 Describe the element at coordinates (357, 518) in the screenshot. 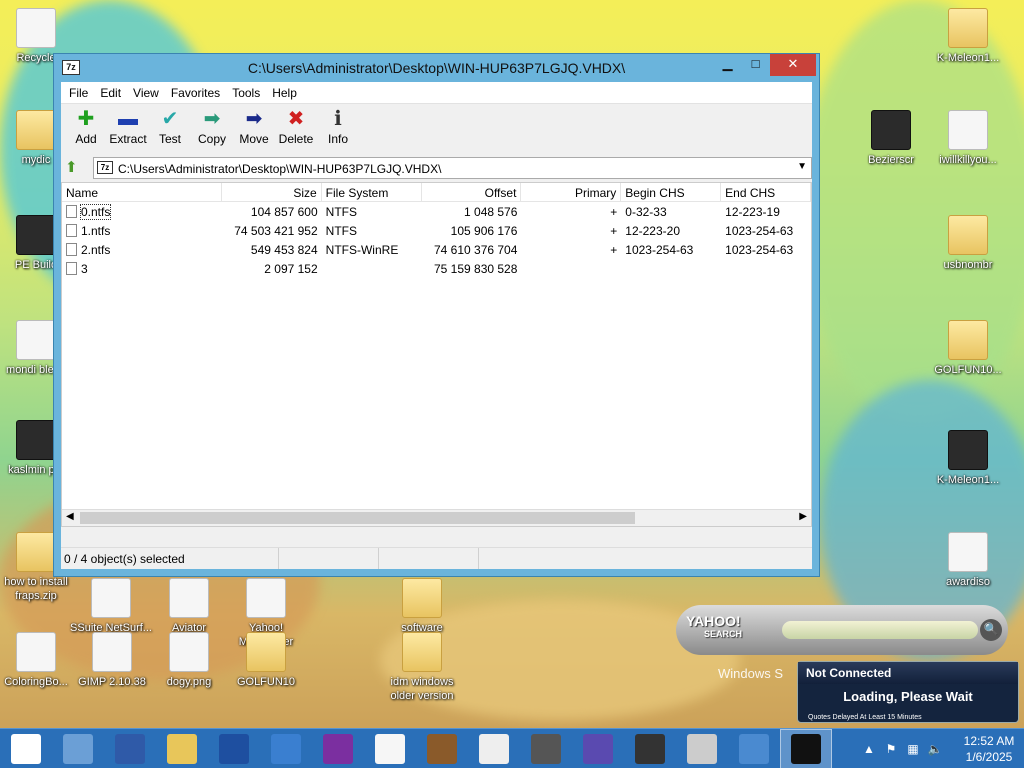

I see `scrollbar-thumb` at that location.